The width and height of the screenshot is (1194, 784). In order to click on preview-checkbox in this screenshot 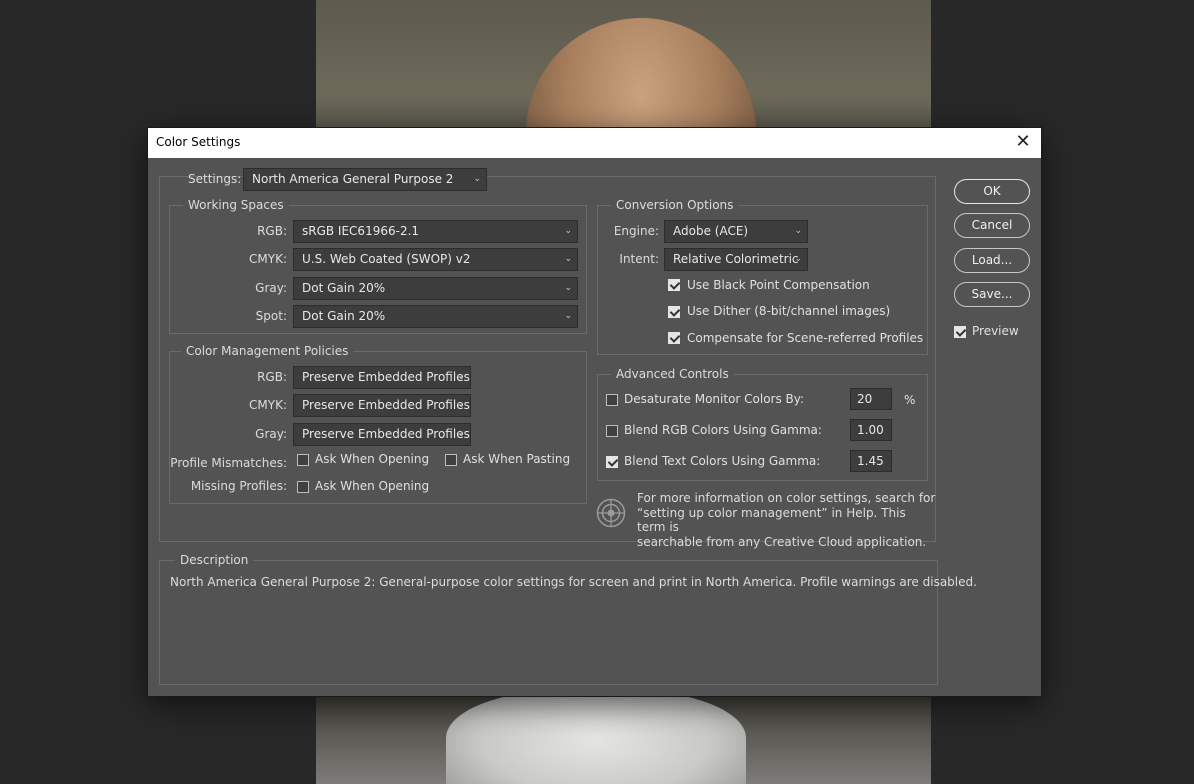, I will do `click(960, 332)`.